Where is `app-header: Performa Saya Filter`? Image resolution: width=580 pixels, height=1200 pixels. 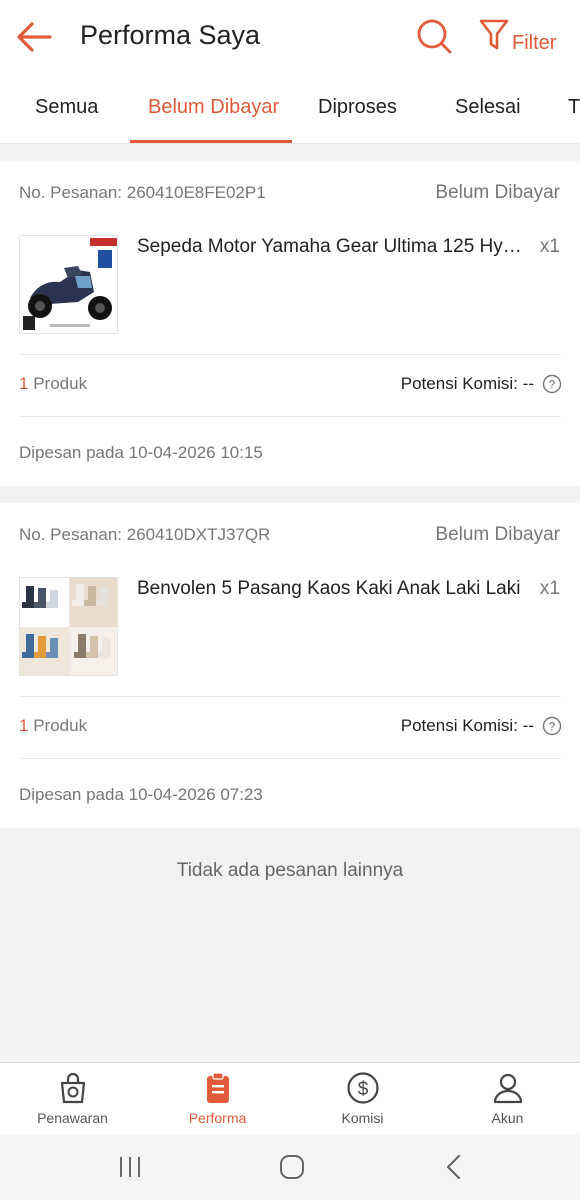
app-header: Performa Saya Filter is located at coordinates (290, 36).